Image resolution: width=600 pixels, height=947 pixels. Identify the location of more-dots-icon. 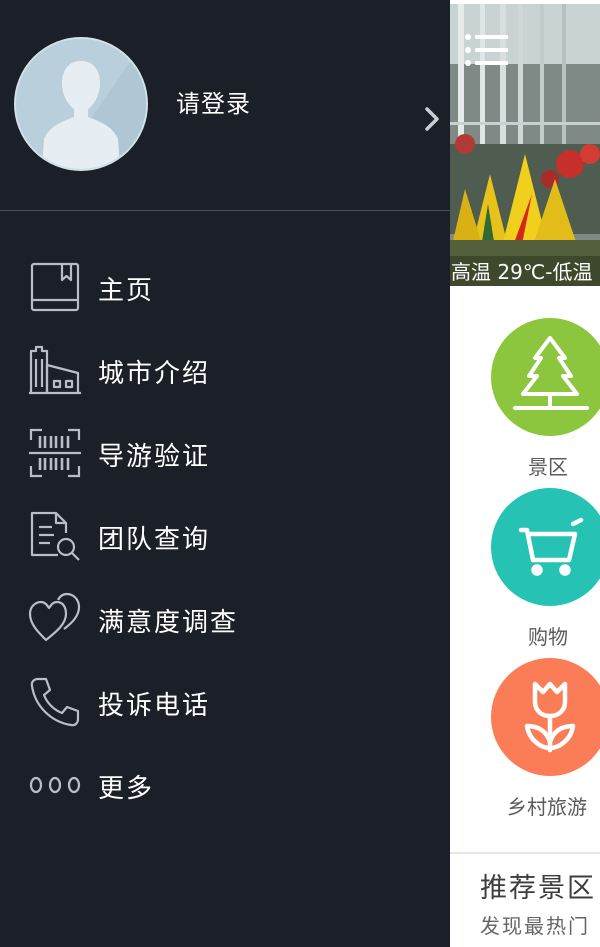
(55, 785).